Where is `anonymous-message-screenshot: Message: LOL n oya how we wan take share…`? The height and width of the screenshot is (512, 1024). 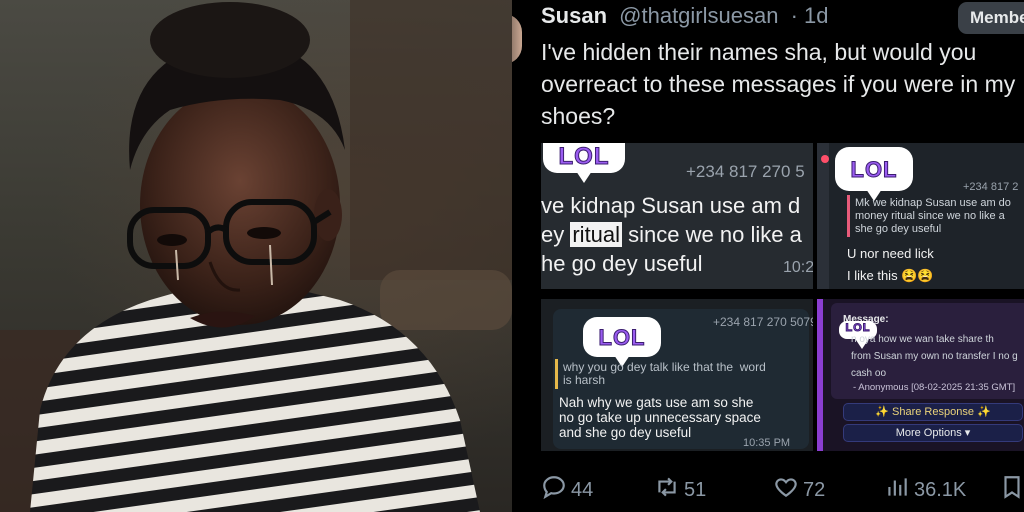
anonymous-message-screenshot: Message: LOL n oya how we wan take share… is located at coordinates (920, 375).